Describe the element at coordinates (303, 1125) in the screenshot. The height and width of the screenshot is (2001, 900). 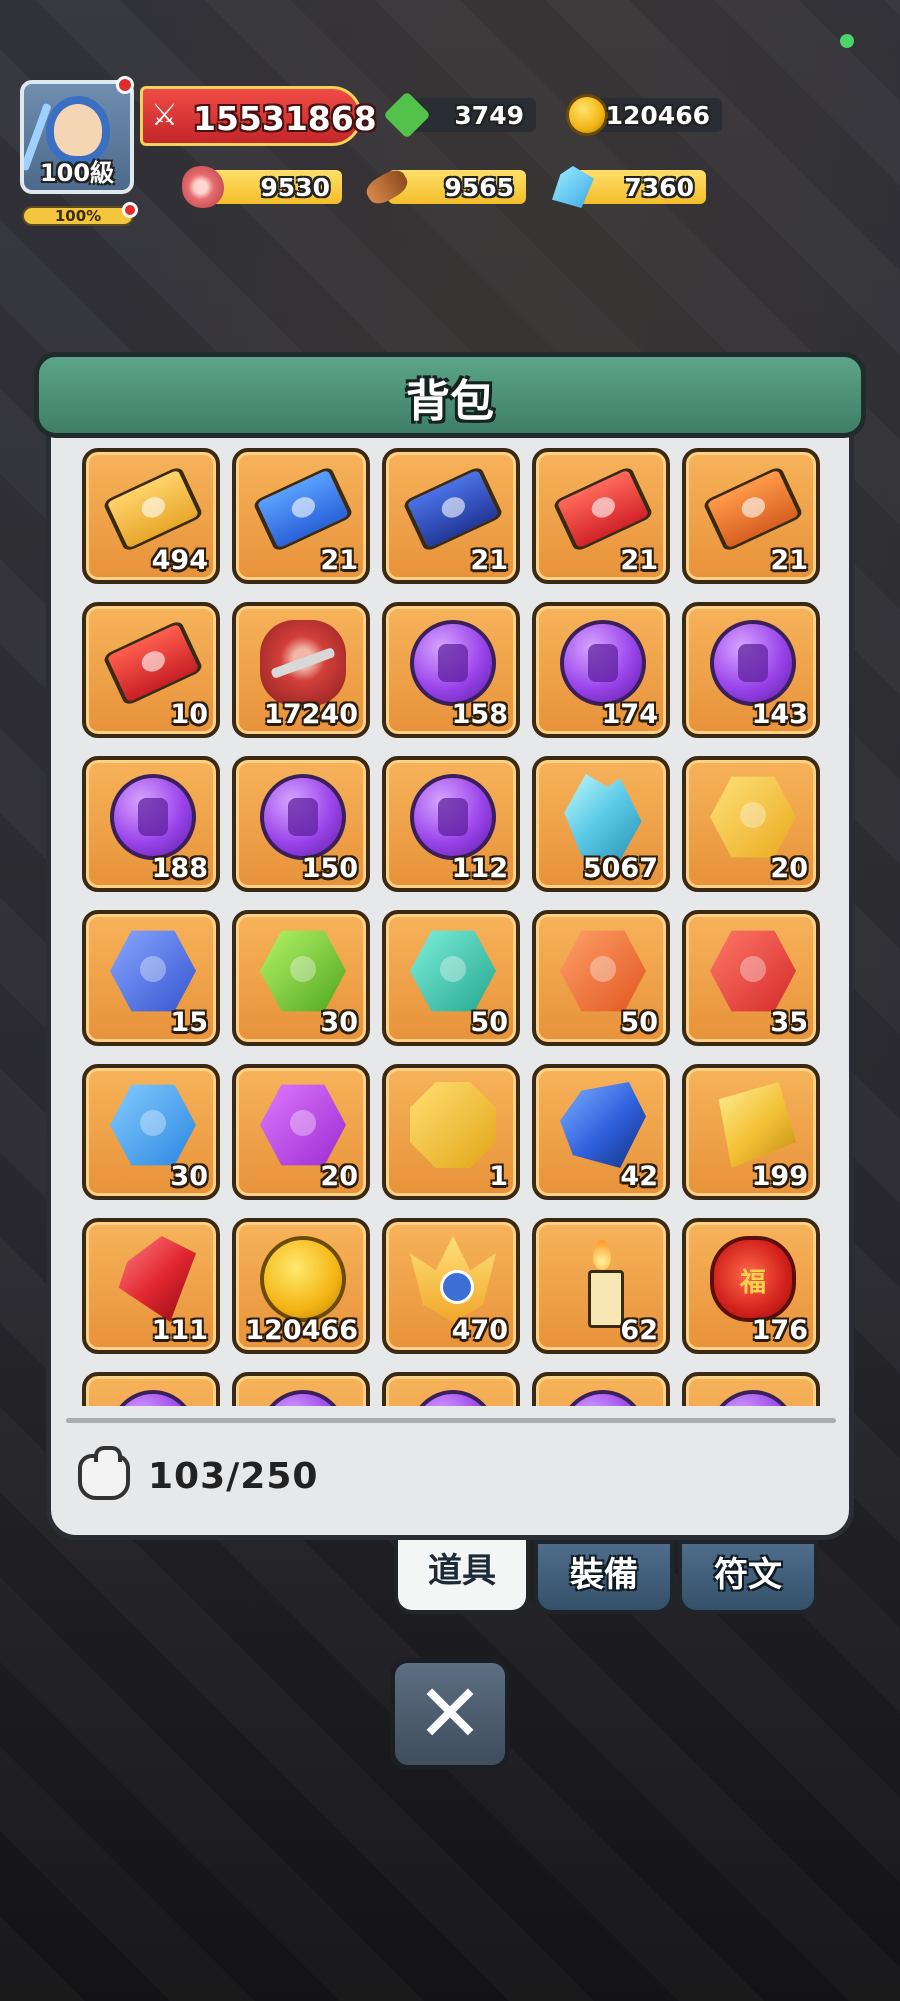
I see `purple-skull-stone-icon` at that location.